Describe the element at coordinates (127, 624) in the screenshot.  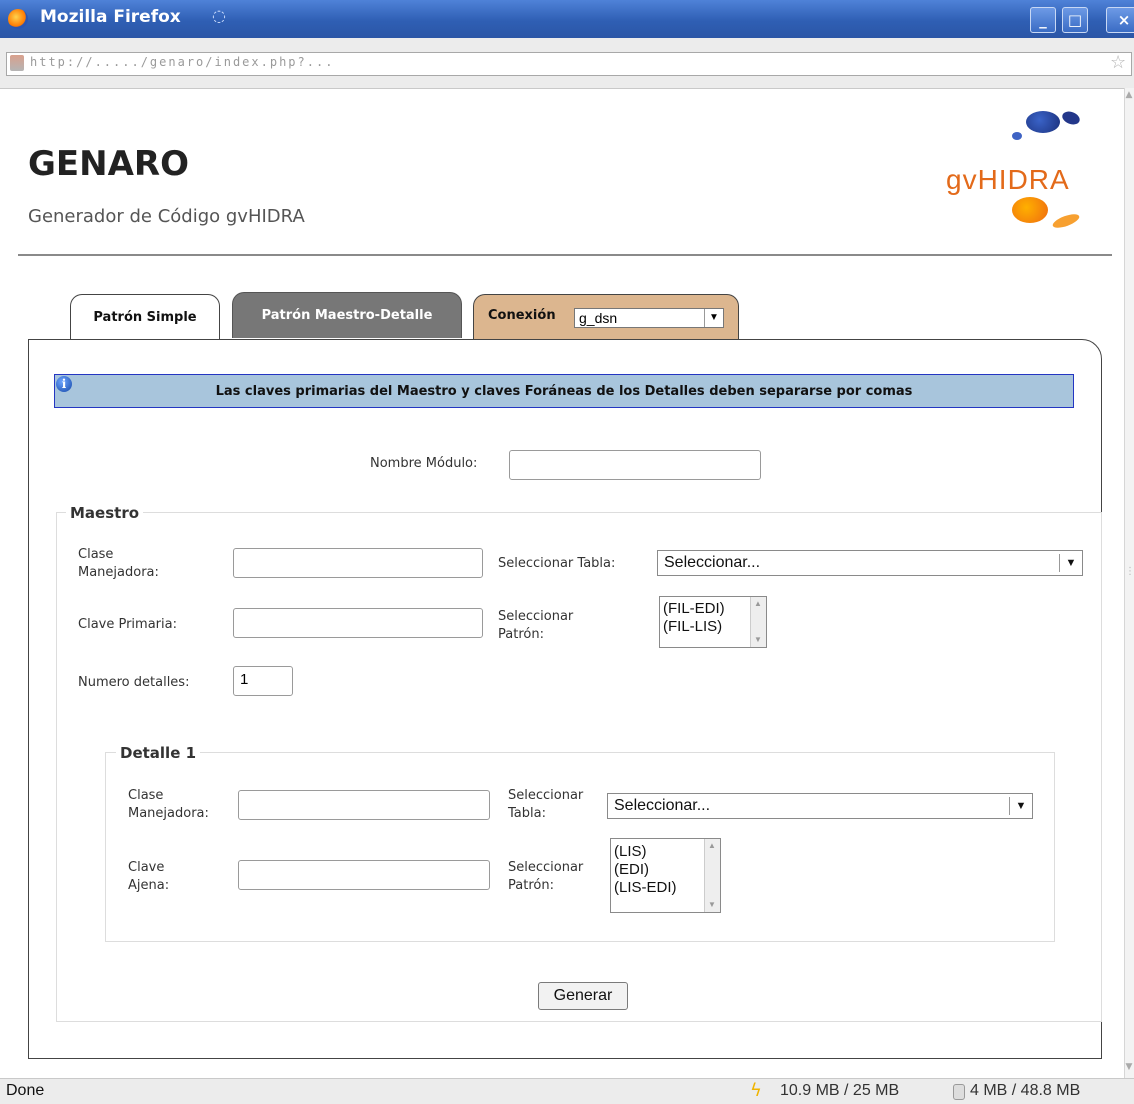
I see `maestro-clave-primaria-label: Clave Primaria:` at that location.